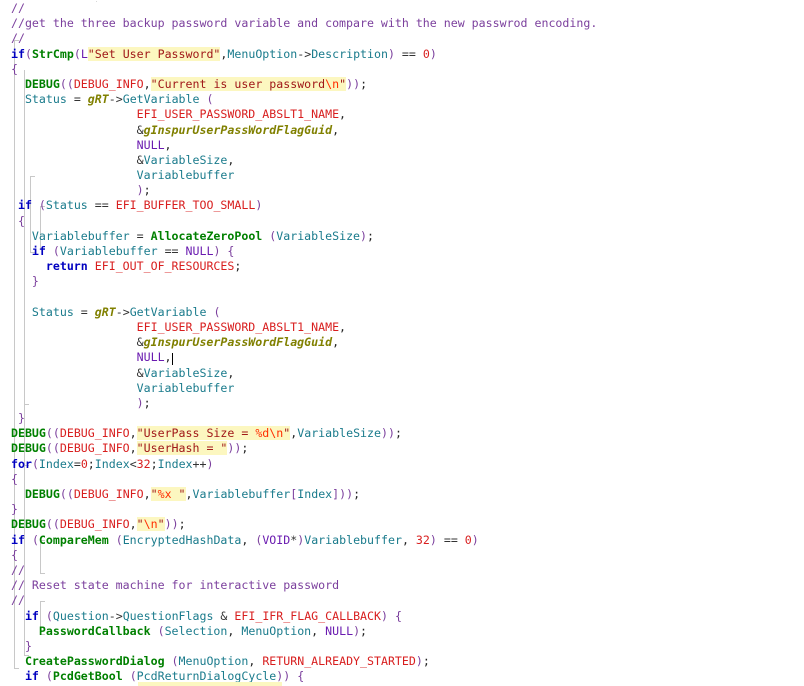 The image size is (804, 686). Describe the element at coordinates (185, 372) in the screenshot. I see `code-token-id: VariableSize` at that location.